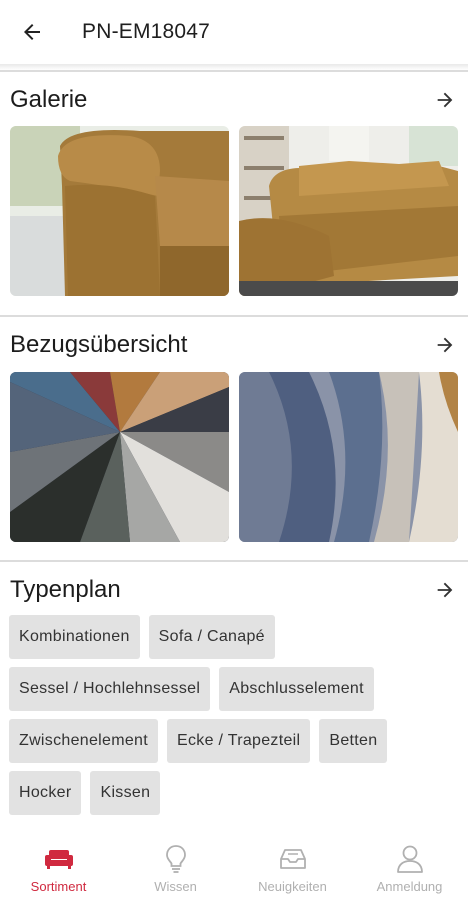 Image resolution: width=468 pixels, height=900 pixels. What do you see at coordinates (99, 344) in the screenshot?
I see `section-title: Bezugsübersicht` at bounding box center [99, 344].